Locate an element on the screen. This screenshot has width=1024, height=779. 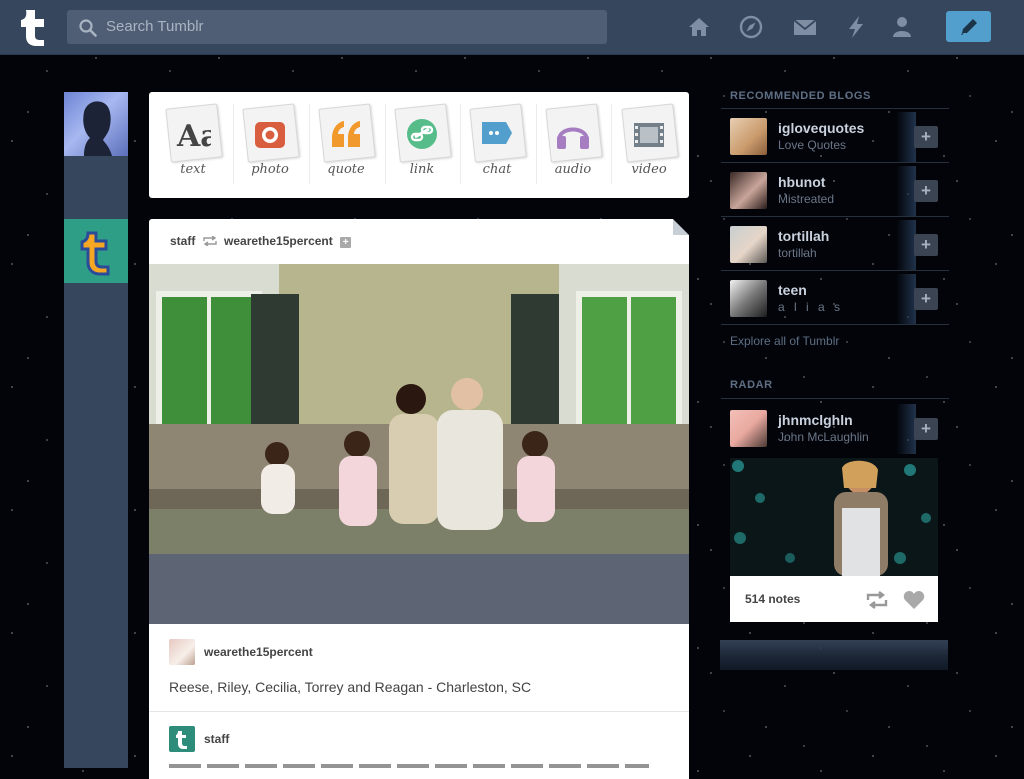
search-icon is located at coordinates (88, 28).